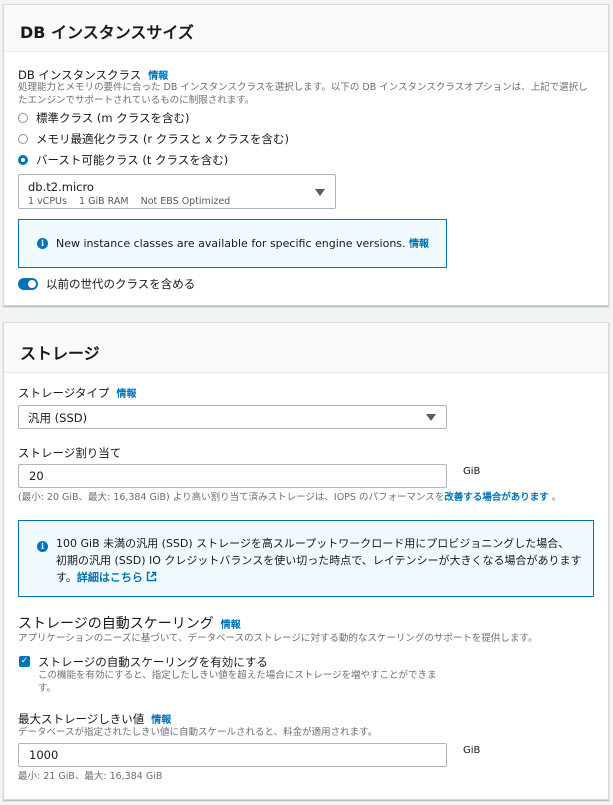 Image resolution: width=613 pixels, height=805 pixels. Describe the element at coordinates (24, 661) in the screenshot. I see `autoscaling-checkbox: ✓` at that location.